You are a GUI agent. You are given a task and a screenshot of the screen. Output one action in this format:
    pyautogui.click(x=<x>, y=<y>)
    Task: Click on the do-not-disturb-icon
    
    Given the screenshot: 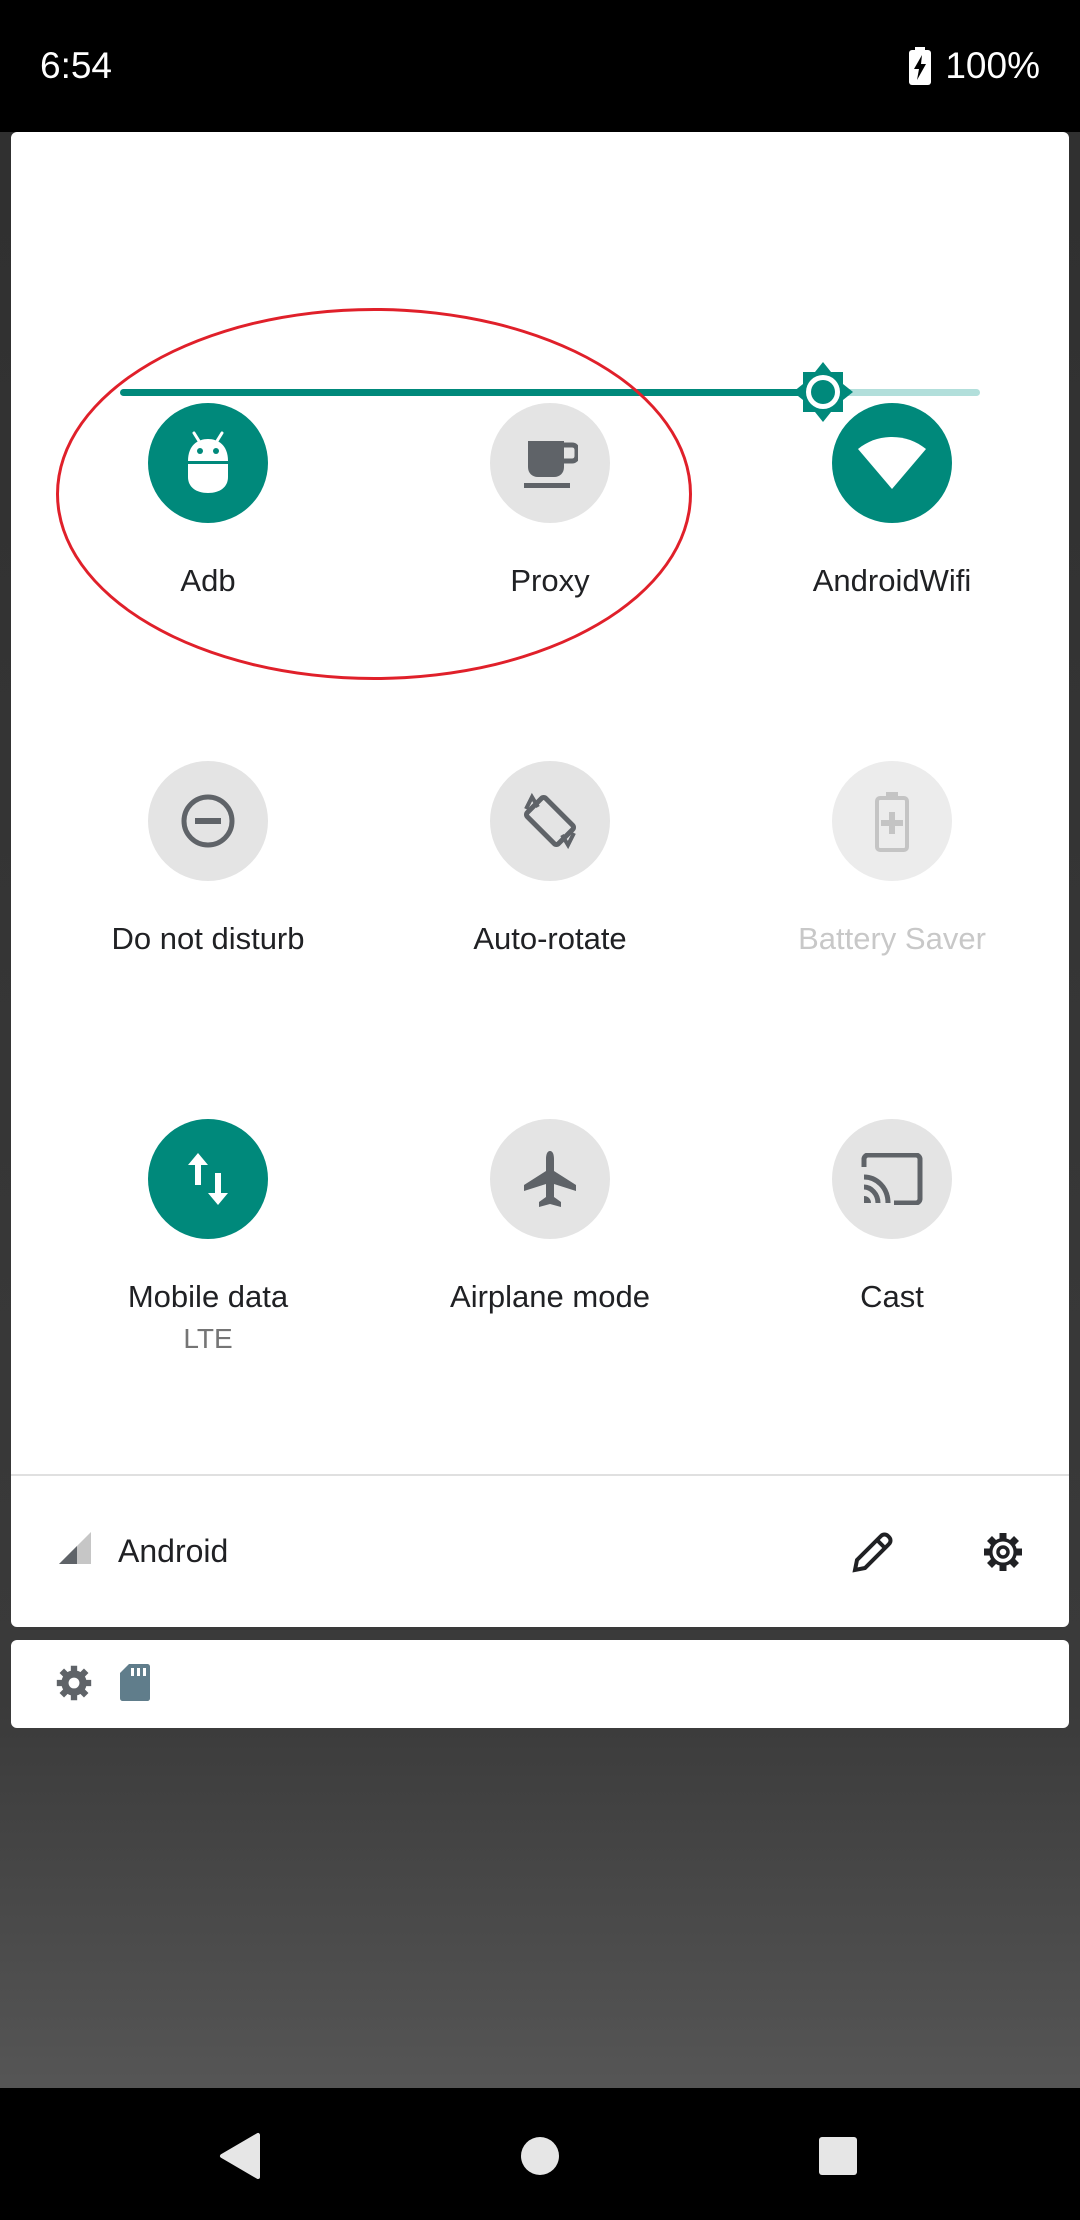 What is the action you would take?
    pyautogui.click(x=208, y=821)
    